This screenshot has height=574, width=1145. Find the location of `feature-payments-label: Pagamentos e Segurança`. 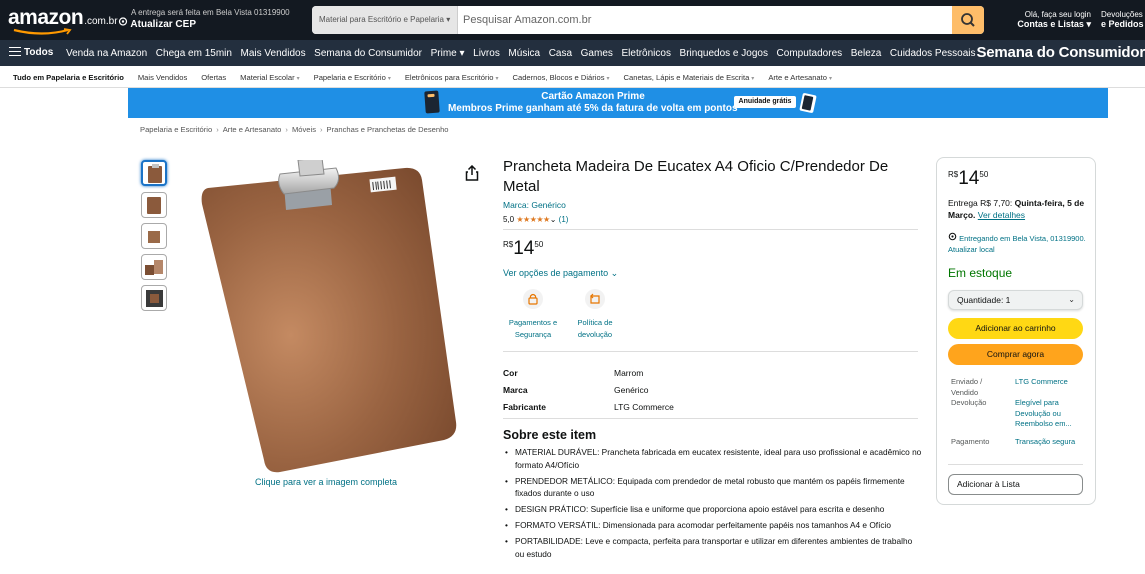

feature-payments-label: Pagamentos e Segurança is located at coordinates (533, 329).